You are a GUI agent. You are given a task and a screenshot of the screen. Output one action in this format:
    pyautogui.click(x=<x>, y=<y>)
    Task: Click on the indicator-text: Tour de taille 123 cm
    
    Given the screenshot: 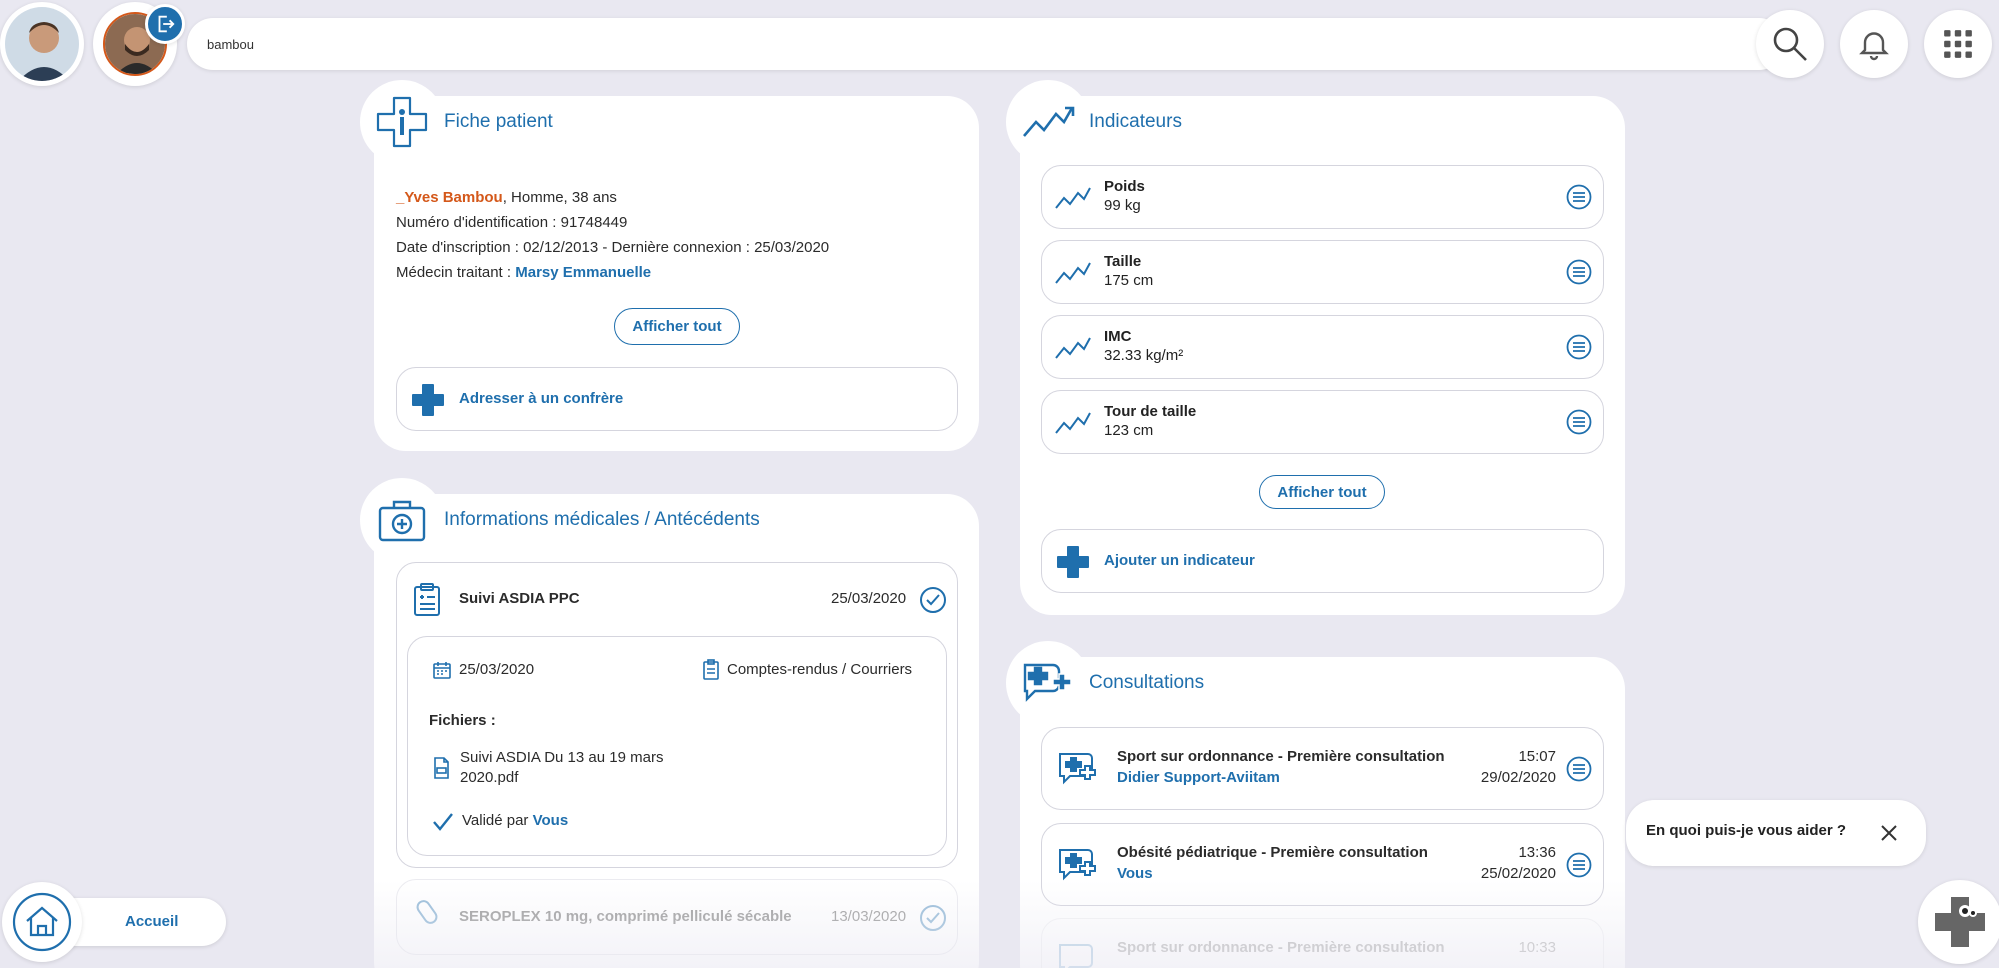 What is the action you would take?
    pyautogui.click(x=1150, y=421)
    